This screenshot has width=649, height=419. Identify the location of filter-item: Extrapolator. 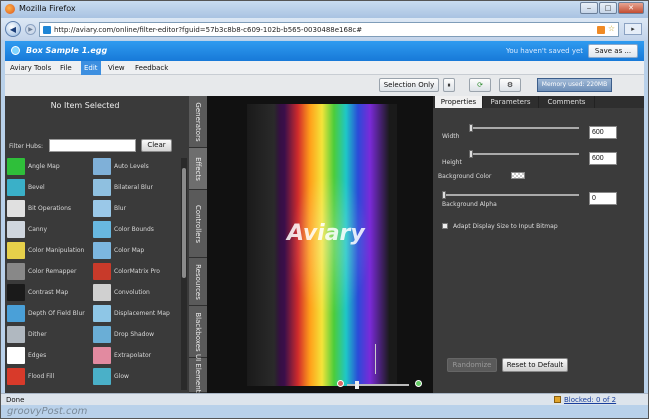
(136, 356).